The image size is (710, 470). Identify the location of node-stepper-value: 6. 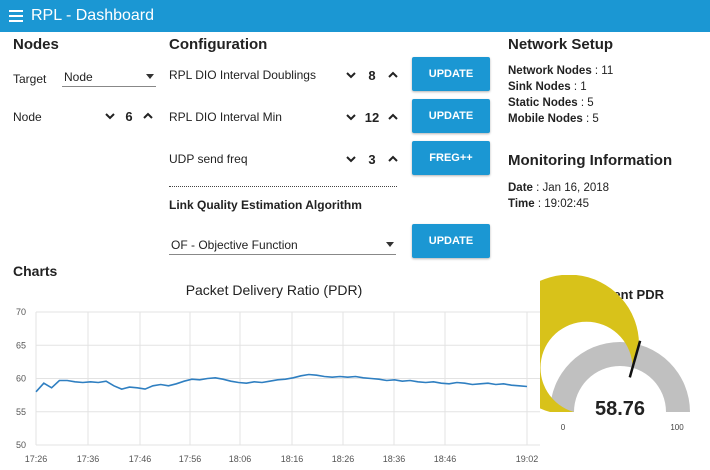
(129, 116).